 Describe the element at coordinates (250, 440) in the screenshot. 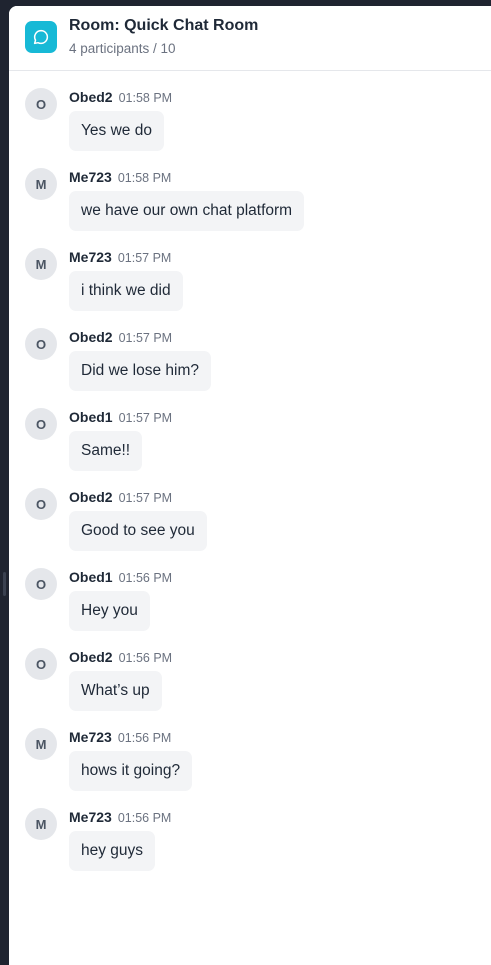

I see `message-item: O Obed1 01:57 PM Same!!` at that location.